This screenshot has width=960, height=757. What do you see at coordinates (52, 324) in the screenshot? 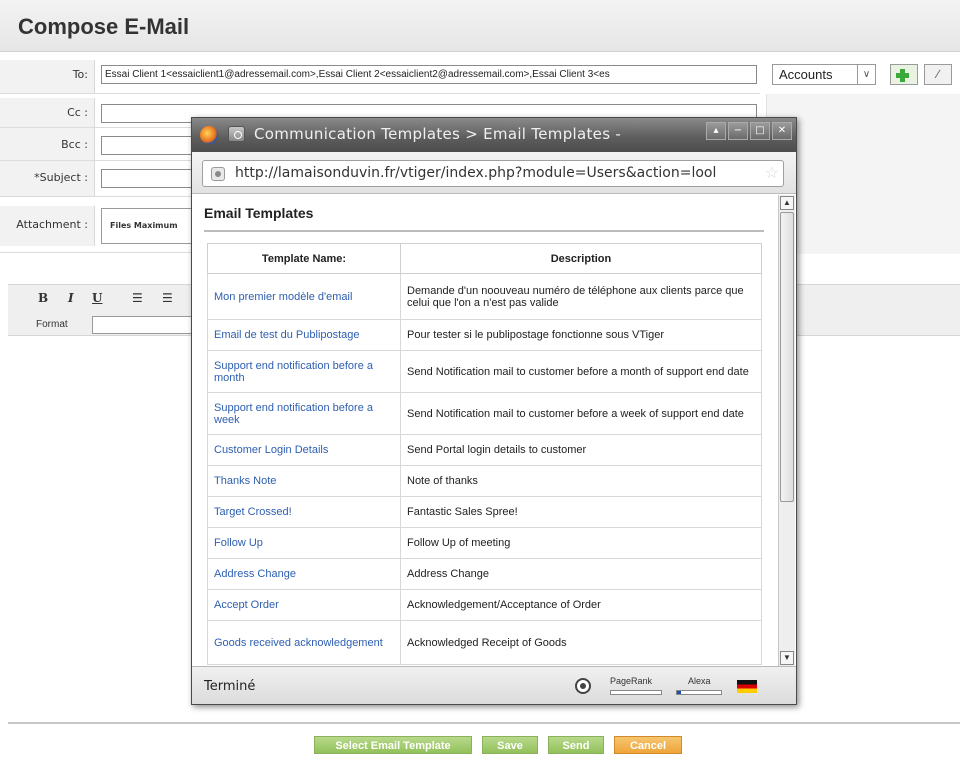
I see `format-label: Format` at bounding box center [52, 324].